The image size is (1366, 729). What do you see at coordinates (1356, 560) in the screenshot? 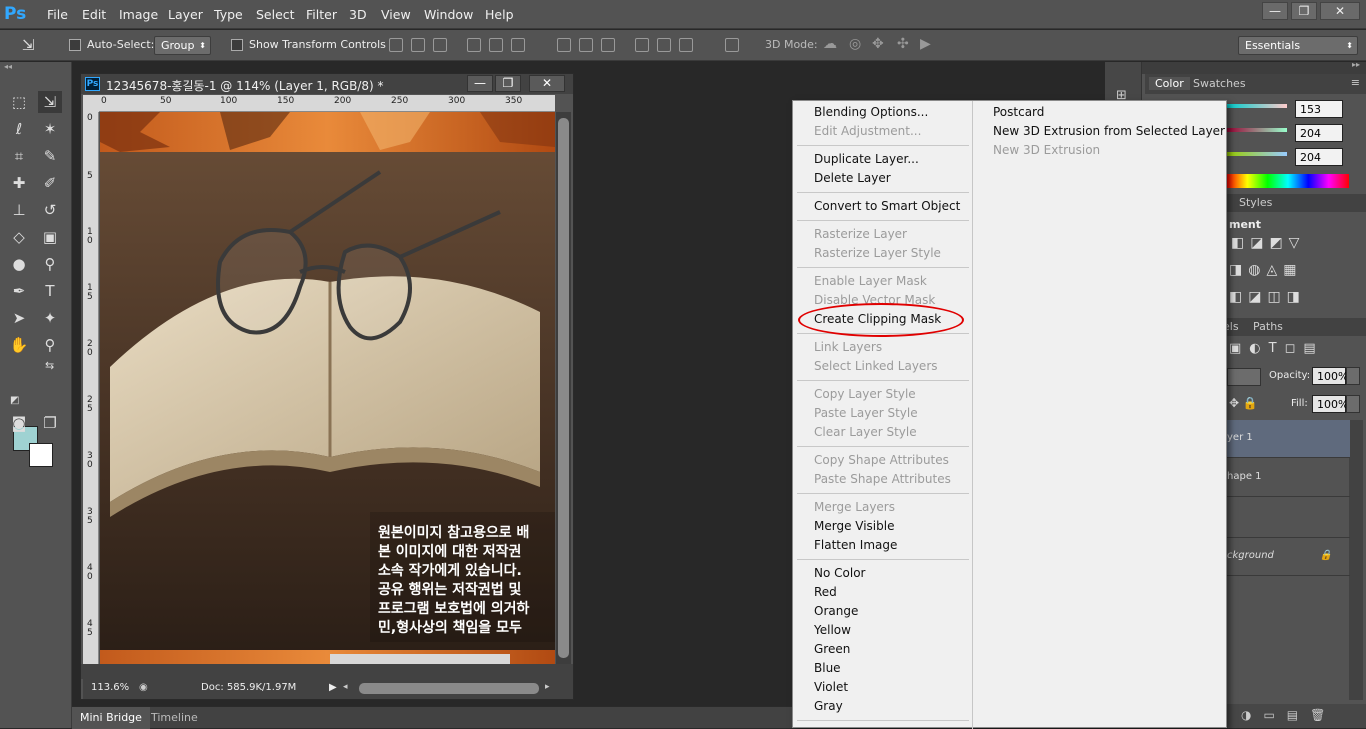
I see `layers-scrollbar` at bounding box center [1356, 560].